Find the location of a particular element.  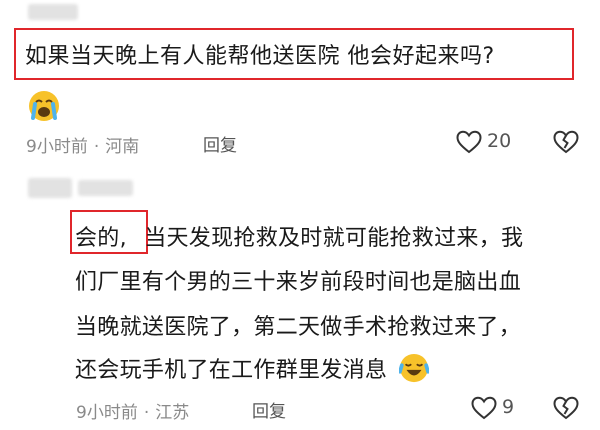

highlighted-answer: 会的, is located at coordinates (101, 238).